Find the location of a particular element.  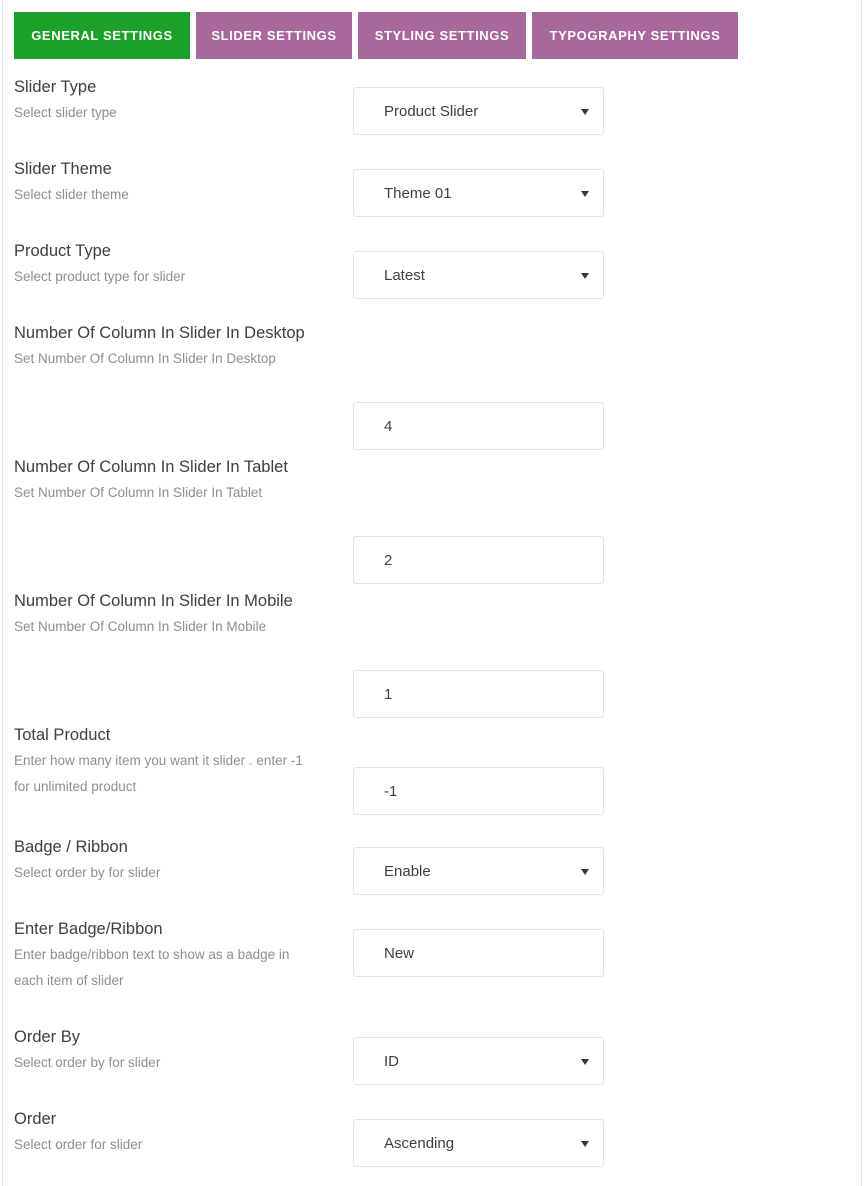

tab-label: STYLING SETTINGS is located at coordinates (442, 35).